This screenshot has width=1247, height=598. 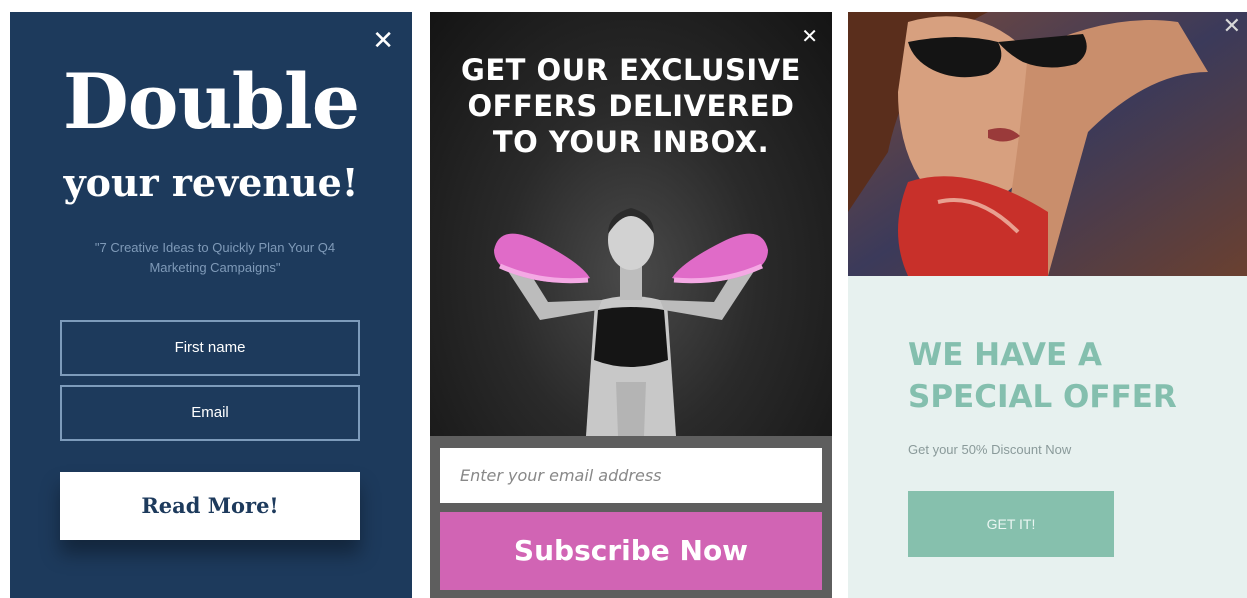 What do you see at coordinates (631, 475) in the screenshot?
I see `email-input: Enter your email address` at bounding box center [631, 475].